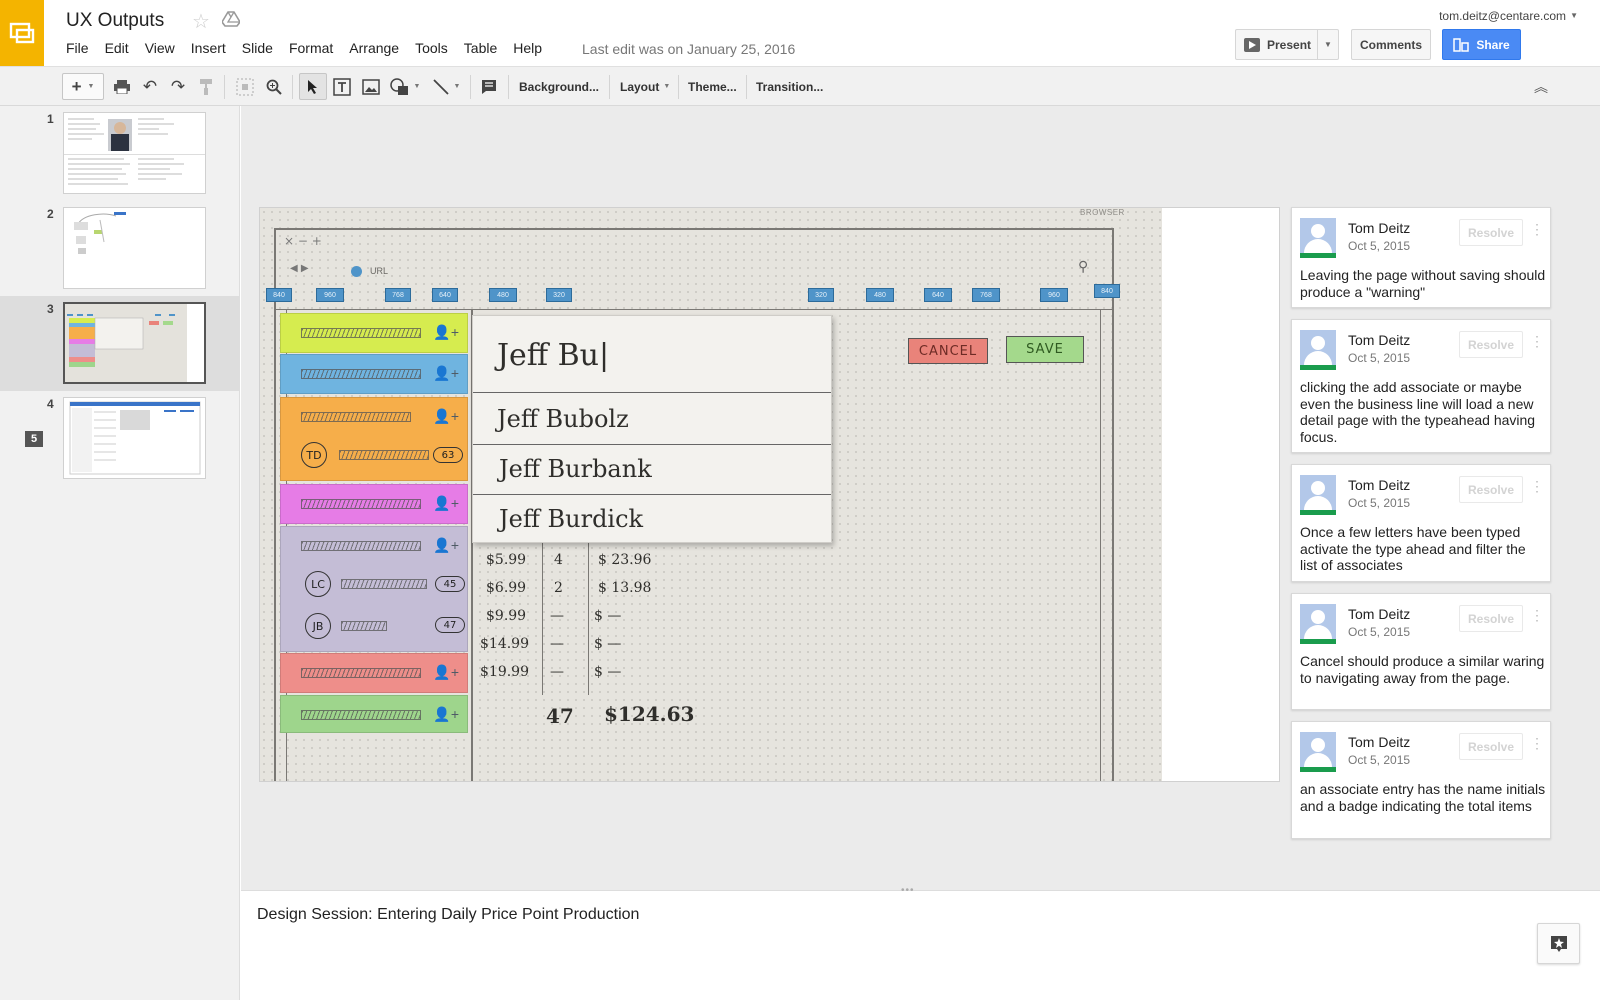 Image resolution: width=1600 pixels, height=1000 pixels. I want to click on associate-count-badge: 63, so click(448, 455).